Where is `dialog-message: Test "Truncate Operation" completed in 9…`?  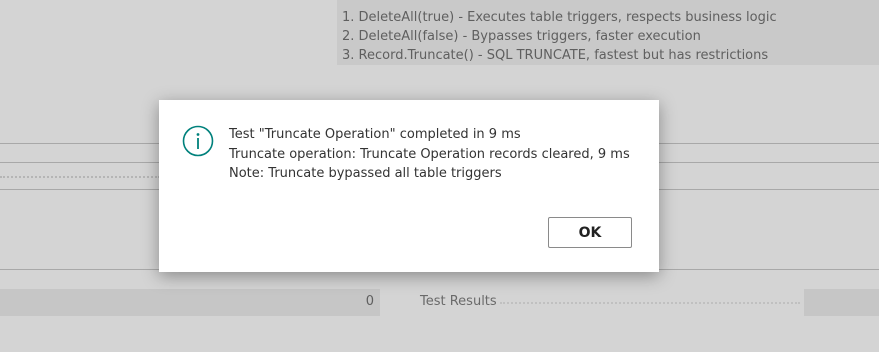
dialog-message: Test "Truncate Operation" completed in 9… is located at coordinates (439, 154).